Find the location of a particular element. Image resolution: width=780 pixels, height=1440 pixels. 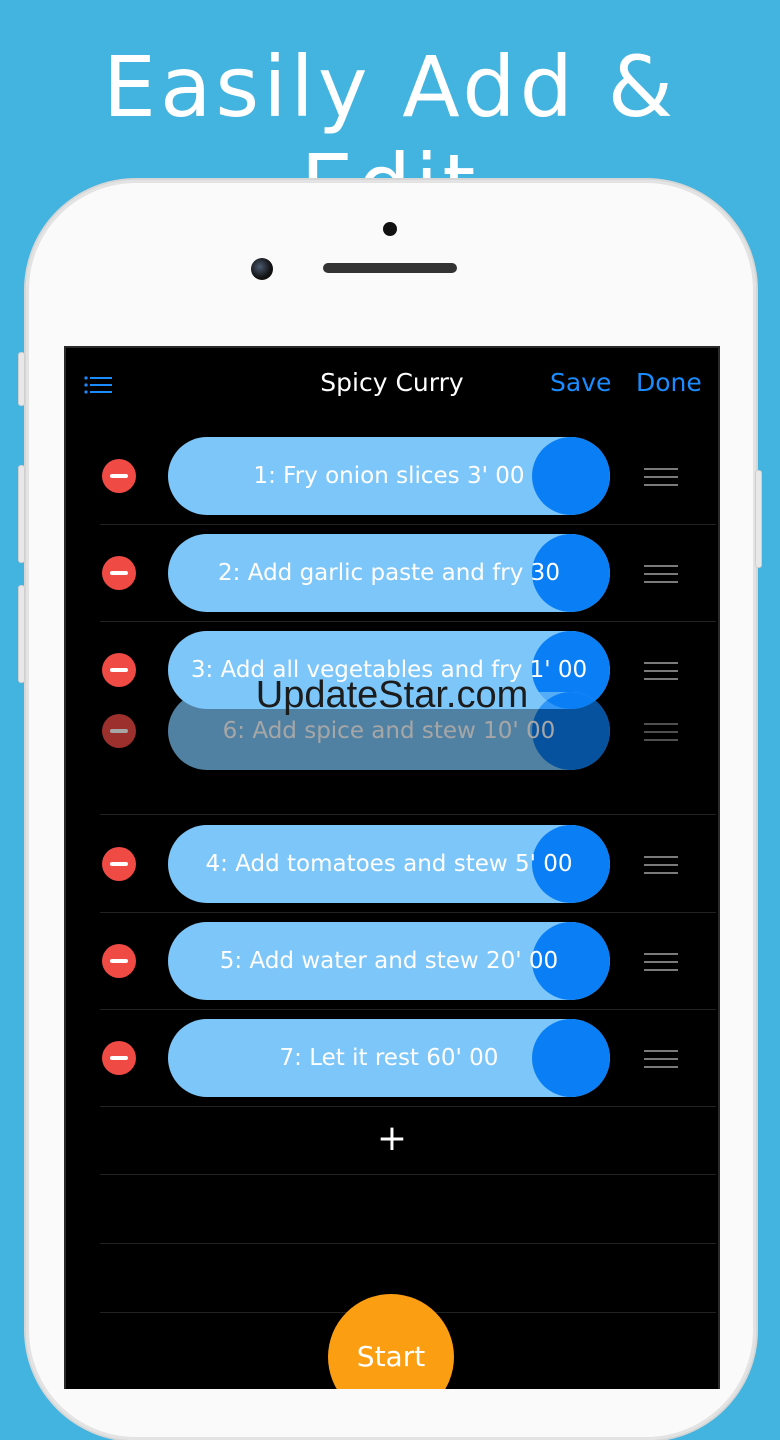

front-sensor is located at coordinates (390, 229).